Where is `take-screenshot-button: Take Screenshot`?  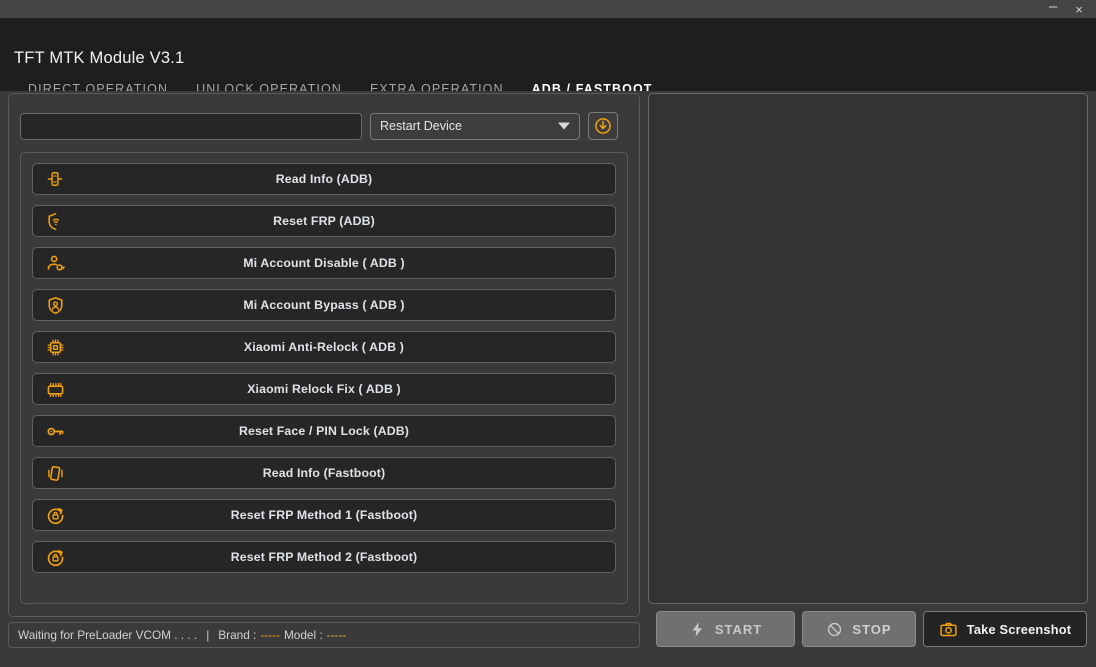
take-screenshot-button: Take Screenshot is located at coordinates (1005, 629).